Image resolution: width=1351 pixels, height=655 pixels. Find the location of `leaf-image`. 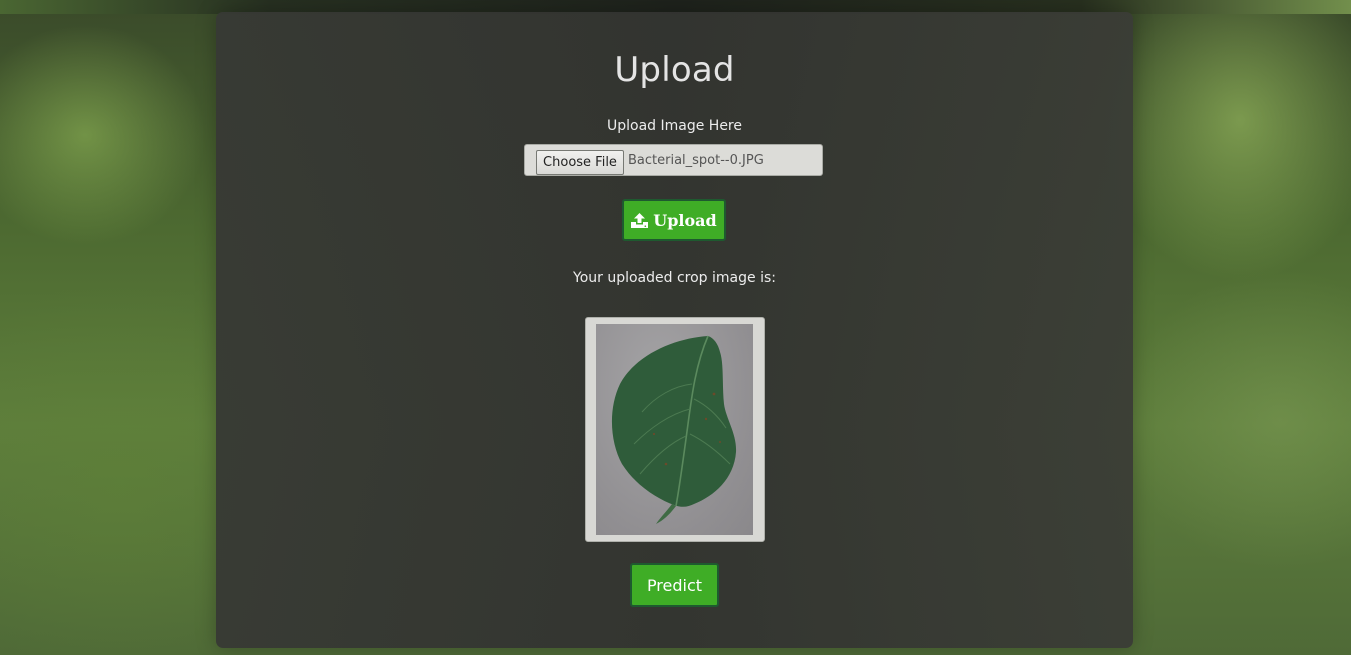

leaf-image is located at coordinates (674, 429).